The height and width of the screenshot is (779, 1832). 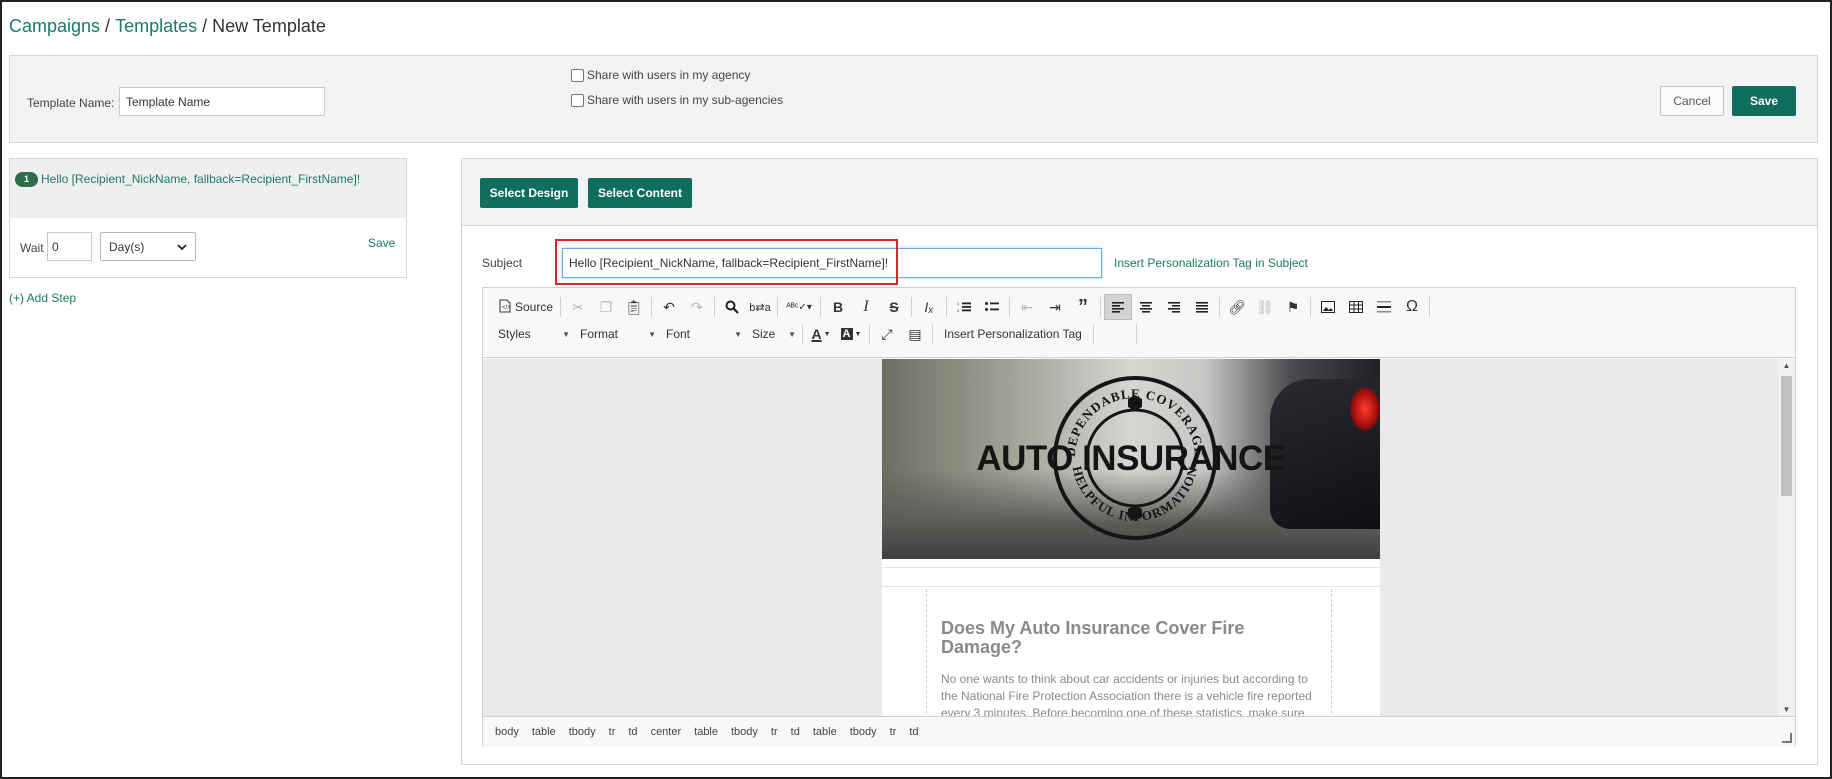 I want to click on insert-personalization-tag-button: Insert Personalization Tag, so click(x=1013, y=334).